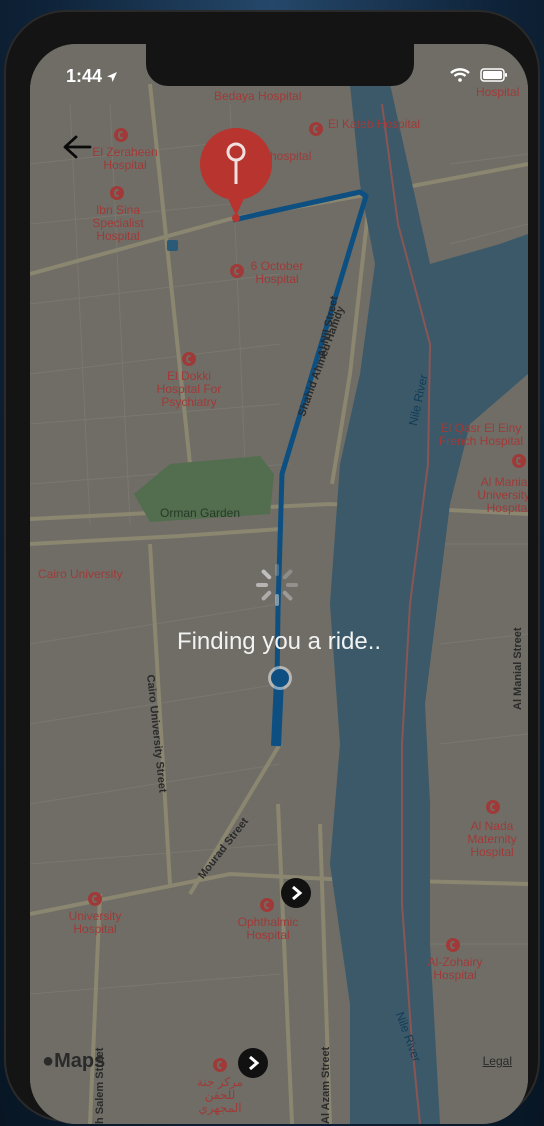  I want to click on device-notch, so click(280, 65).